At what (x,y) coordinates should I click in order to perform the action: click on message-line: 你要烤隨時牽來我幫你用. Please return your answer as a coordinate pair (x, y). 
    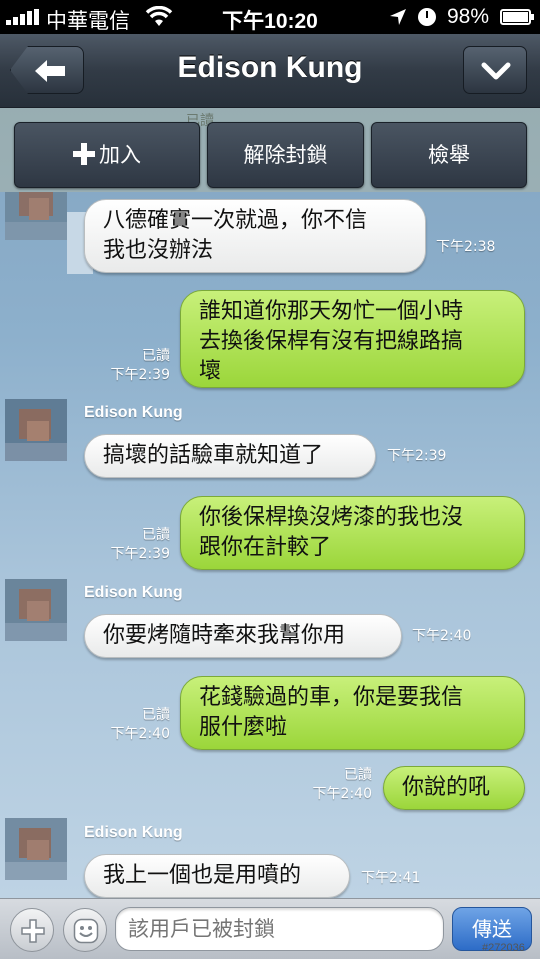
    Looking at the image, I should click on (224, 635).